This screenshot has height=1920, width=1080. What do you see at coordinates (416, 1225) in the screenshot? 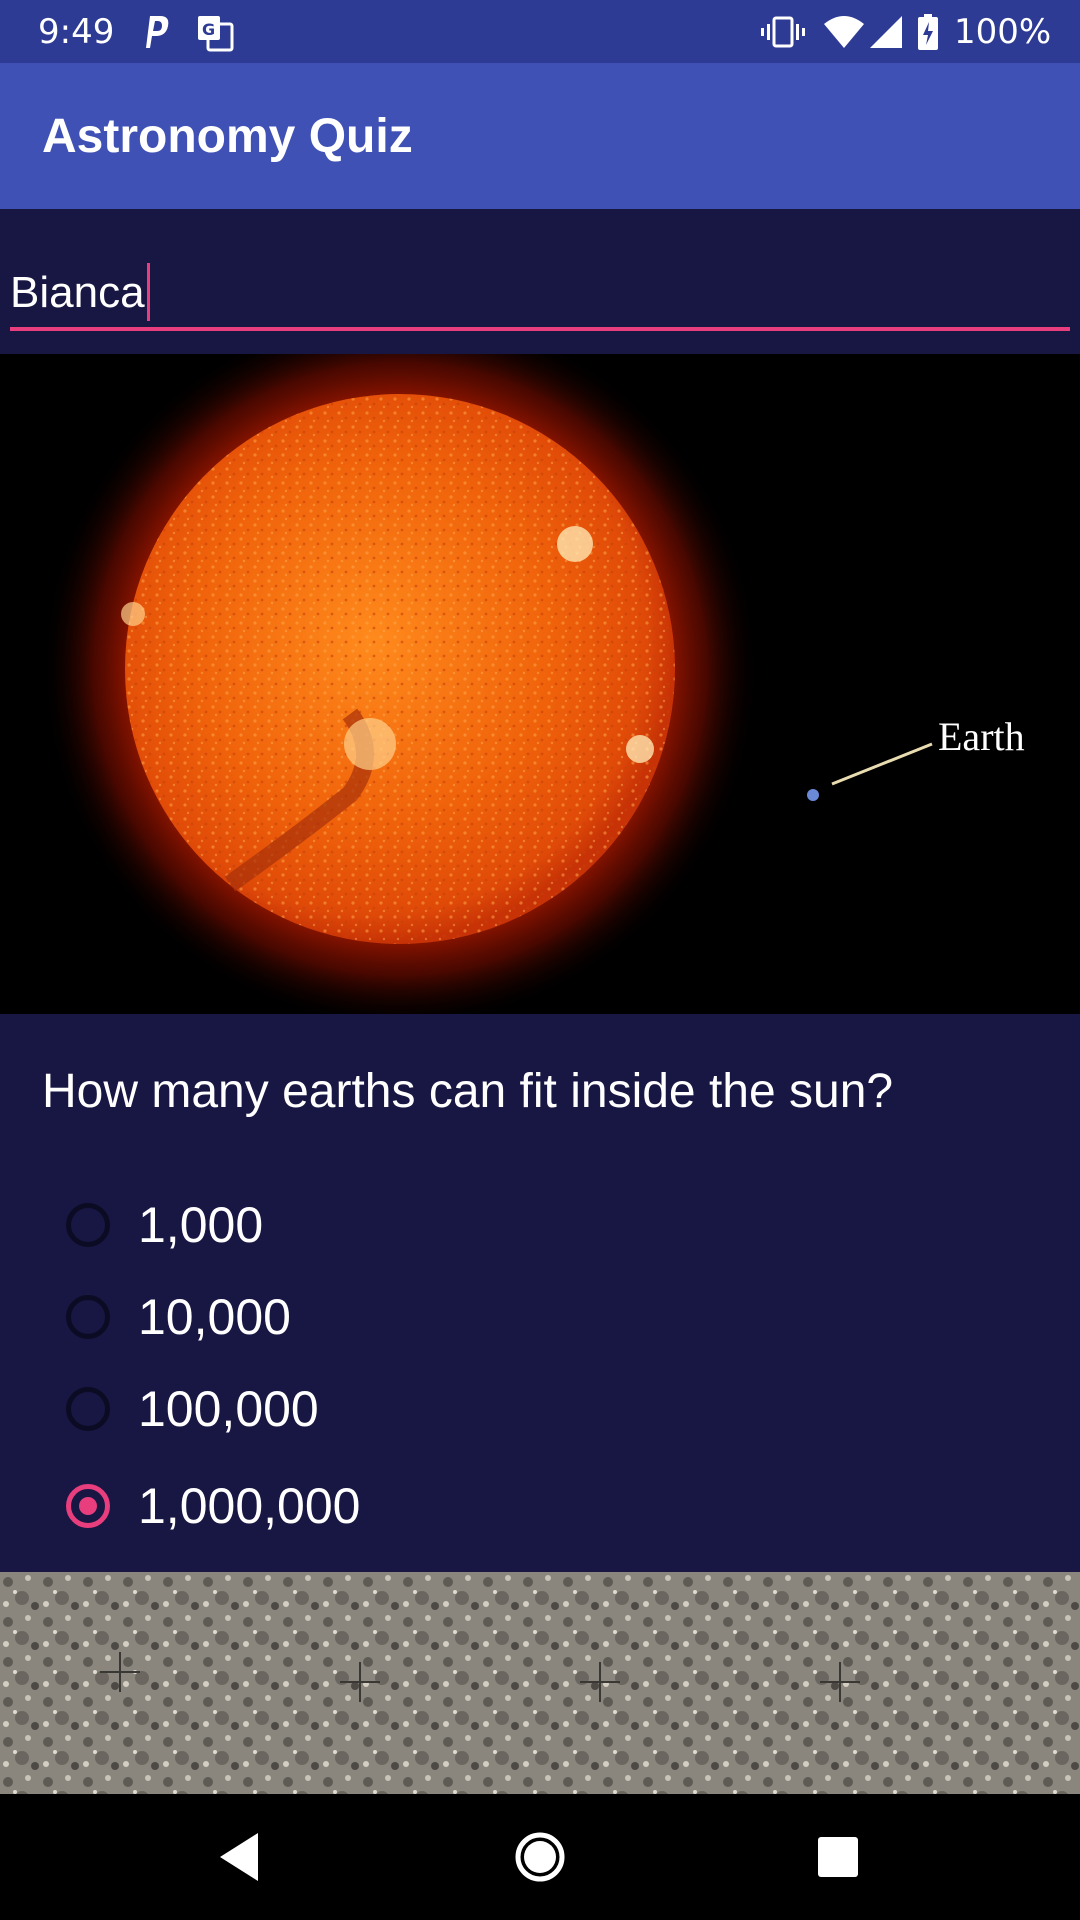
I see `answer-option-1: 1,000` at bounding box center [416, 1225].